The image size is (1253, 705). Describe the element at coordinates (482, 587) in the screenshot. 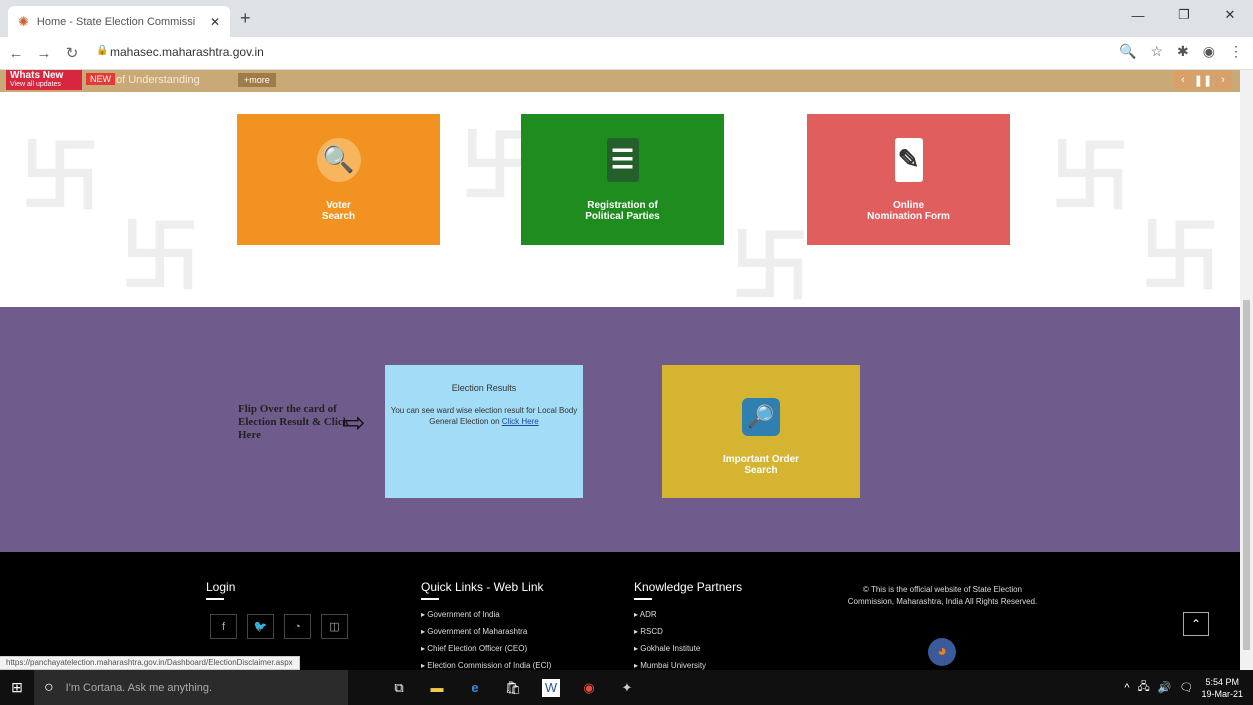

I see `quick-links-heading: Quick Links - Web Link` at that location.